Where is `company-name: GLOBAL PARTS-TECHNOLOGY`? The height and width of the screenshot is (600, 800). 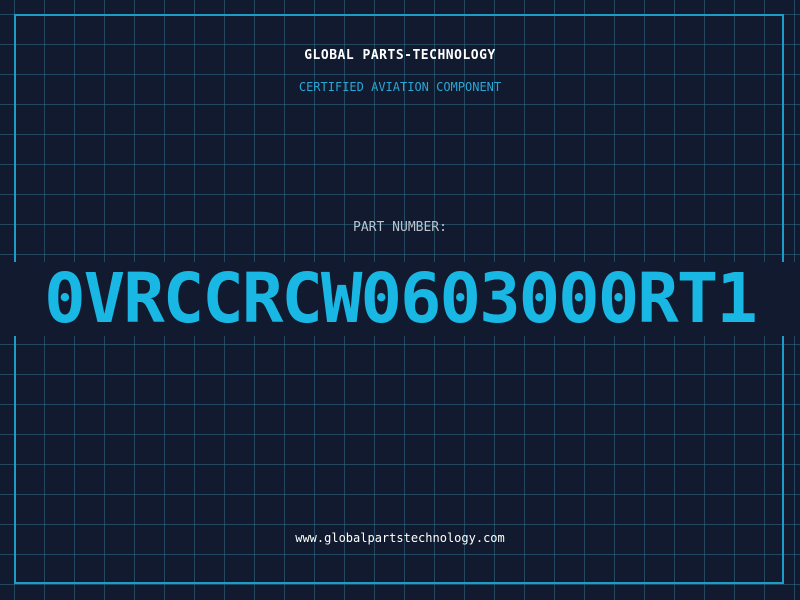
company-name: GLOBAL PARTS-TECHNOLOGY is located at coordinates (400, 55).